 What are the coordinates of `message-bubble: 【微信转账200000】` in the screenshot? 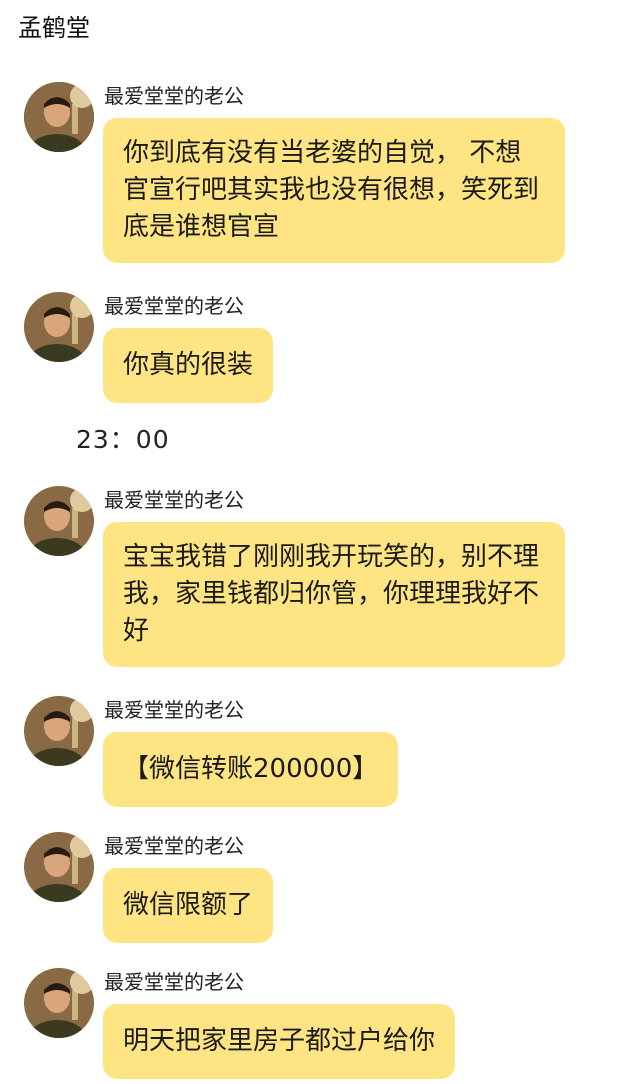 It's located at (251, 769).